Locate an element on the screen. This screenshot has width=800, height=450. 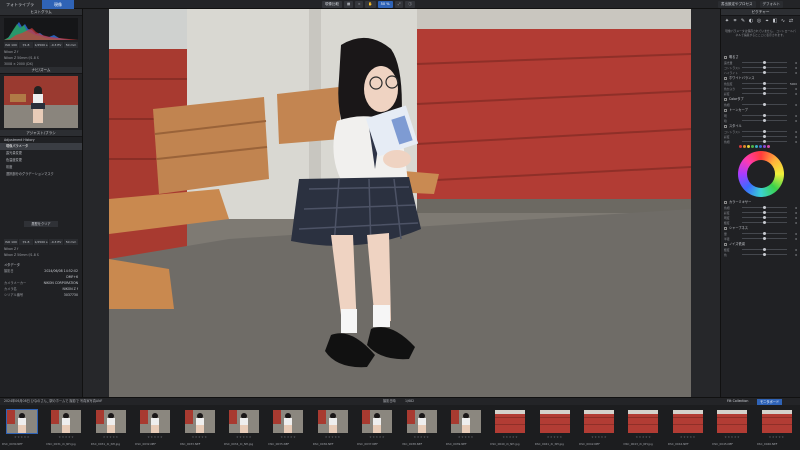
brush-icon: ✎ is located at coordinates (743, 21).